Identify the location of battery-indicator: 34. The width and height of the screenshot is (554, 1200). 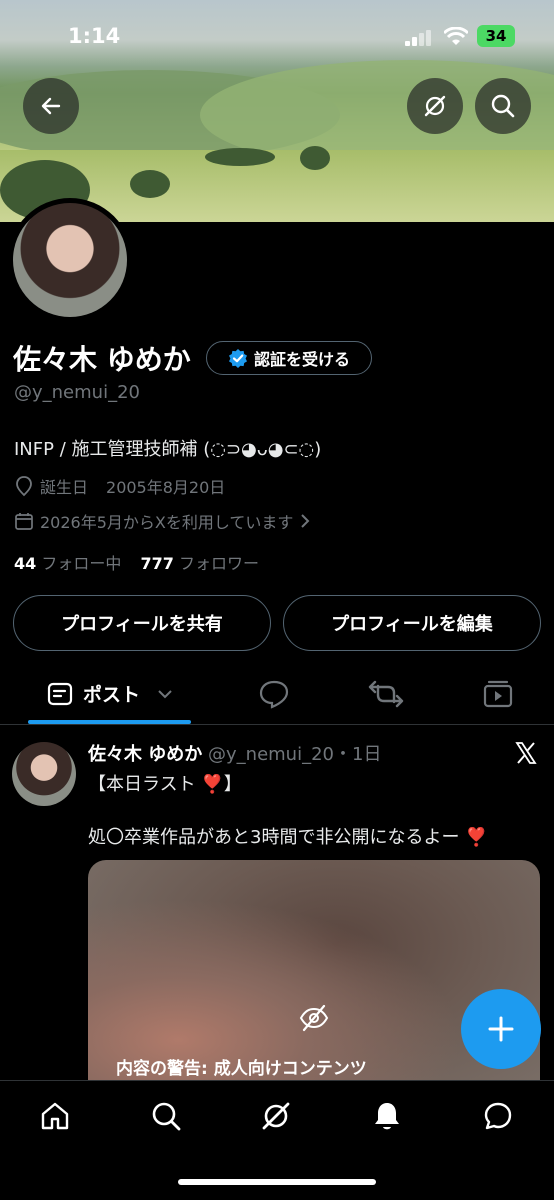
(496, 36).